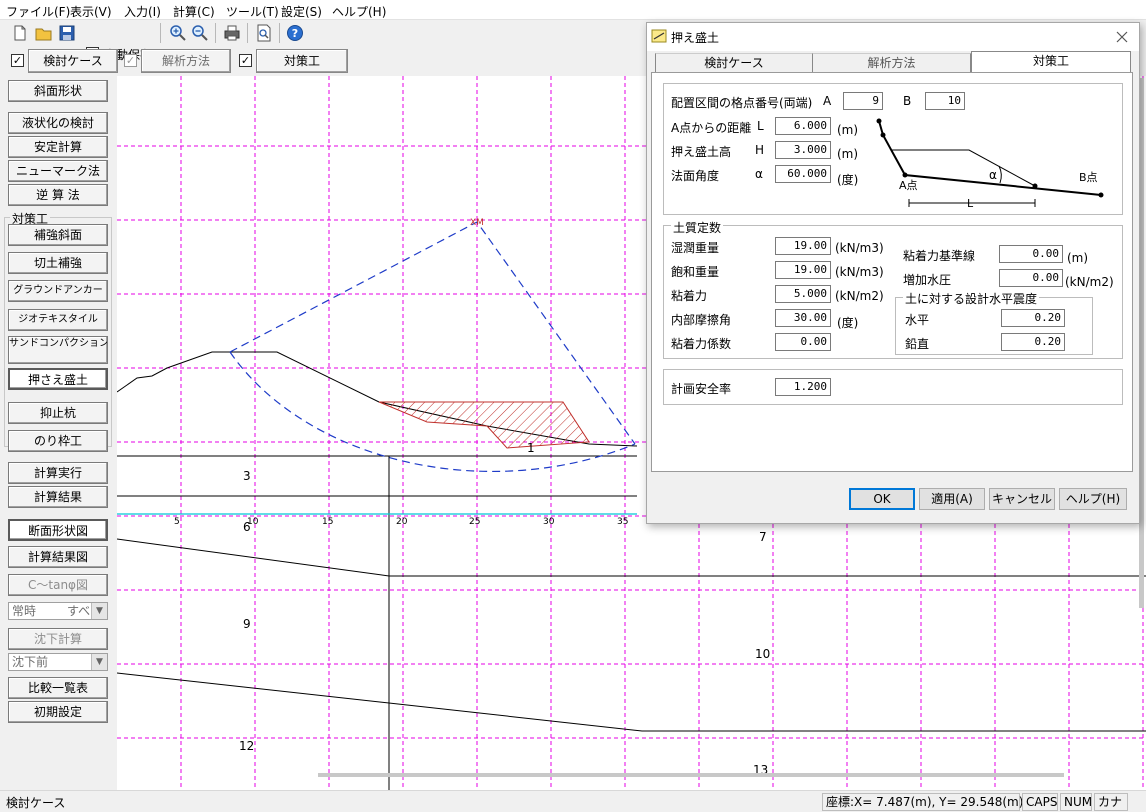 Image resolution: width=1146 pixels, height=812 pixels. I want to click on result-view-button: 計算結果図, so click(58, 557).